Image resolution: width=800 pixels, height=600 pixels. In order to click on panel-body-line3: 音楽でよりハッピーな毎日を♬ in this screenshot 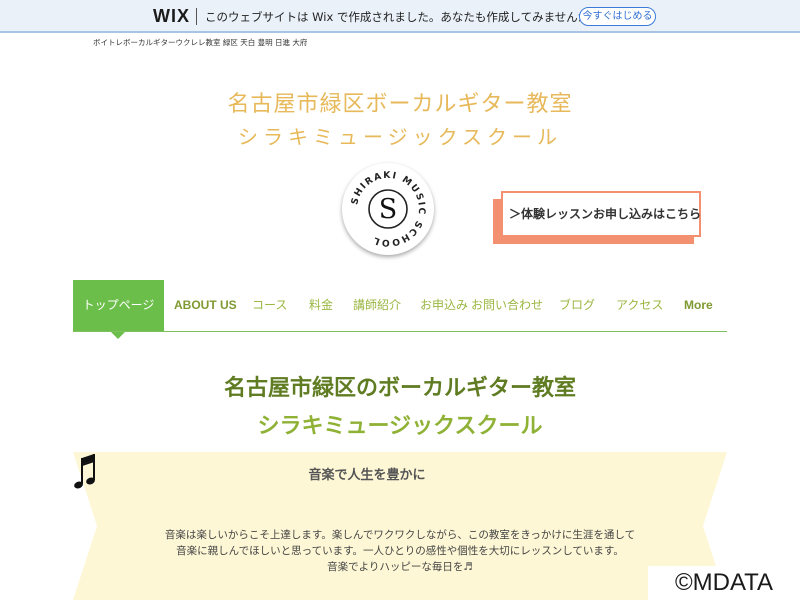, I will do `click(400, 567)`.